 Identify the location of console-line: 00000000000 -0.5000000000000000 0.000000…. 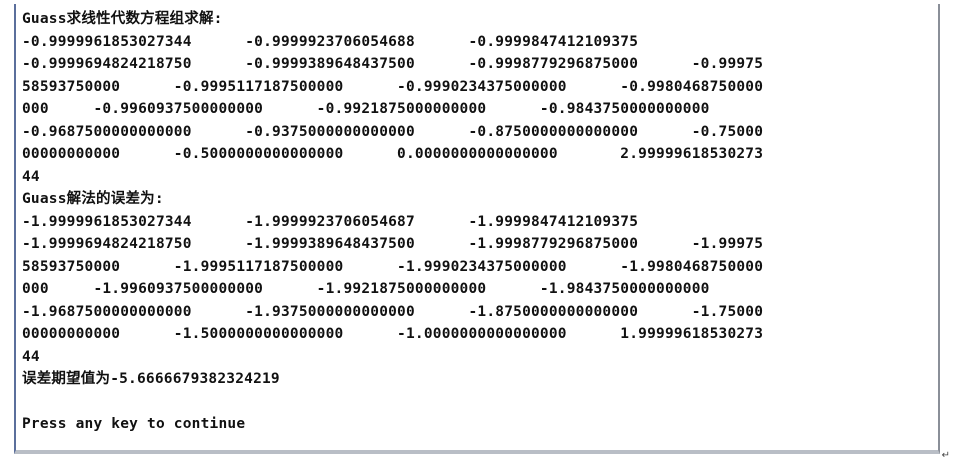
(393, 154).